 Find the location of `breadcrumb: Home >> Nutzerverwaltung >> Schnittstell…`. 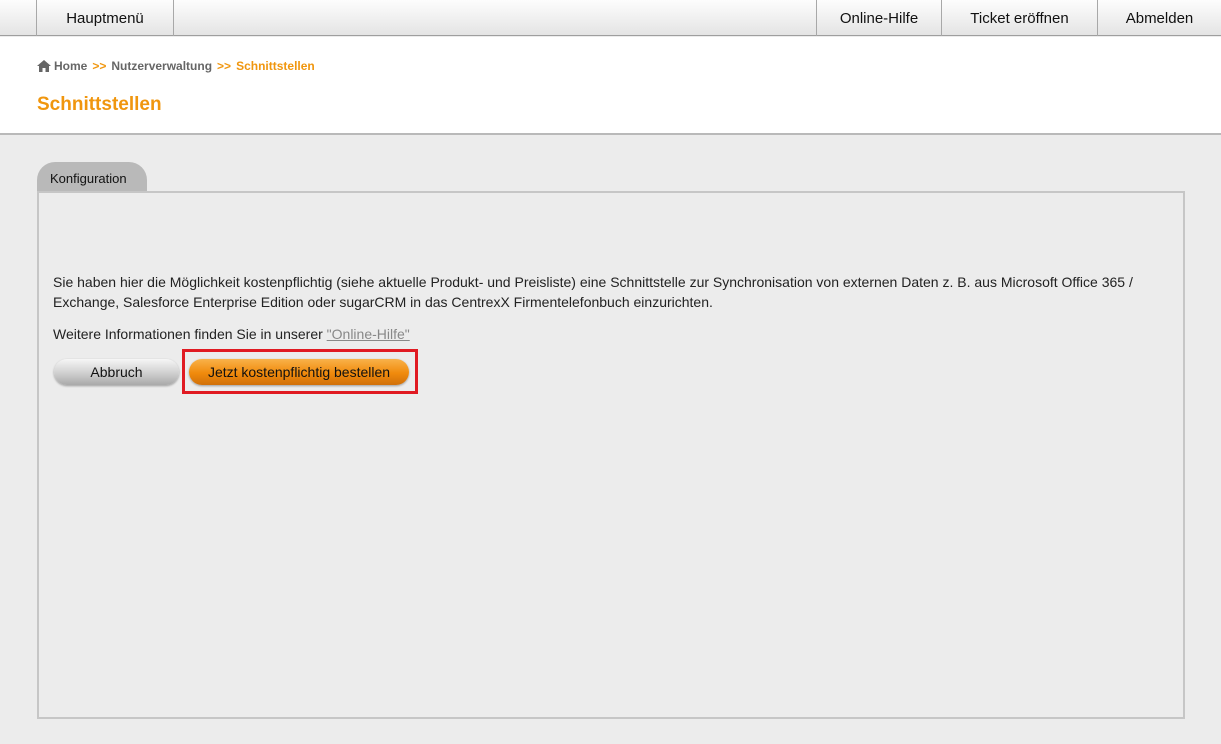

breadcrumb: Home >> Nutzerverwaltung >> Schnittstell… is located at coordinates (176, 66).